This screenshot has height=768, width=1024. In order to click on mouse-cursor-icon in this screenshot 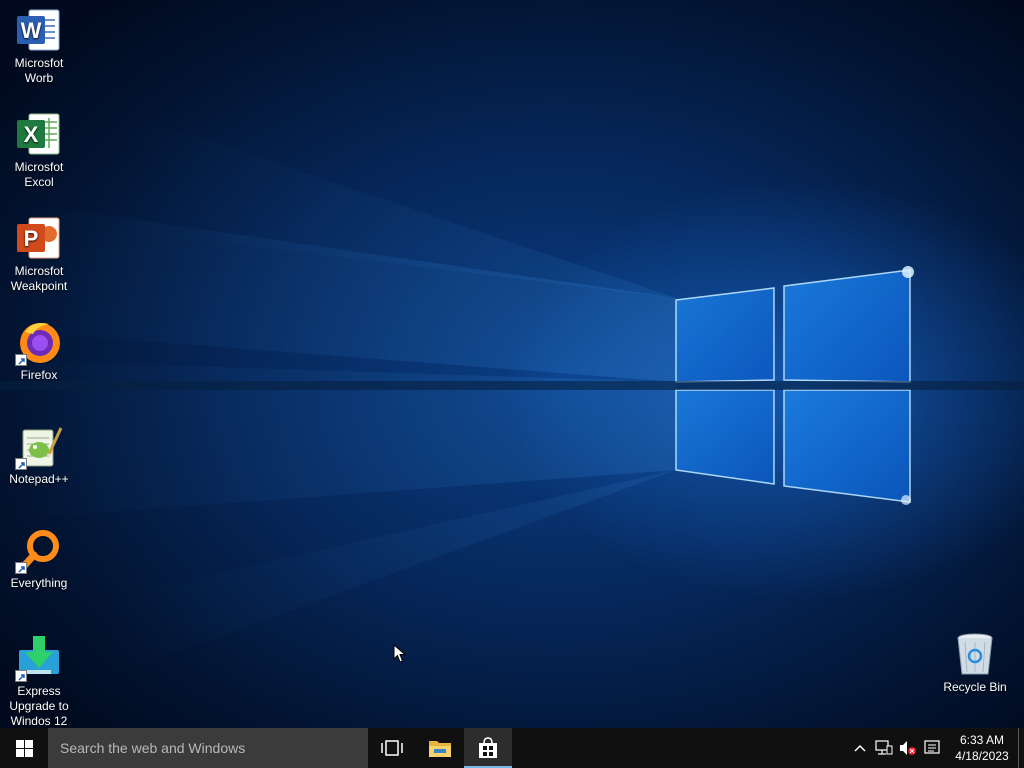, I will do `click(400, 653)`.